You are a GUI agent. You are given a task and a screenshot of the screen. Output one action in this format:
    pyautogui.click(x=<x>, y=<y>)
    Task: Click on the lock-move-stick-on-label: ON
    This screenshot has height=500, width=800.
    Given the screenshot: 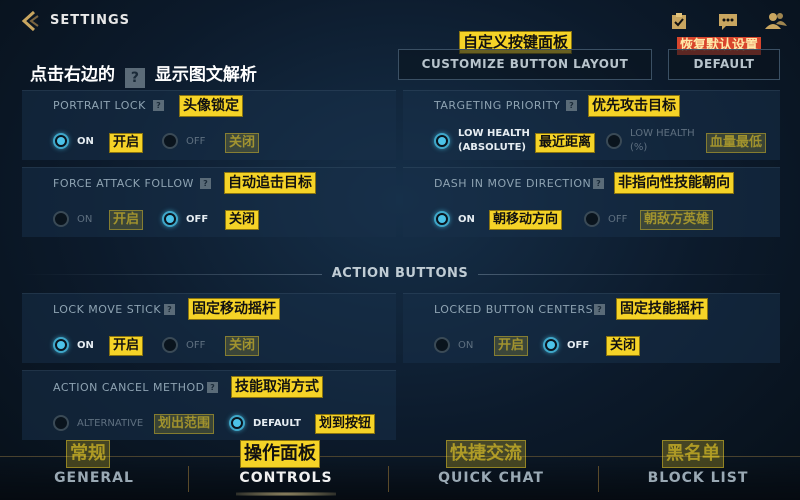 What is the action you would take?
    pyautogui.click(x=85, y=345)
    